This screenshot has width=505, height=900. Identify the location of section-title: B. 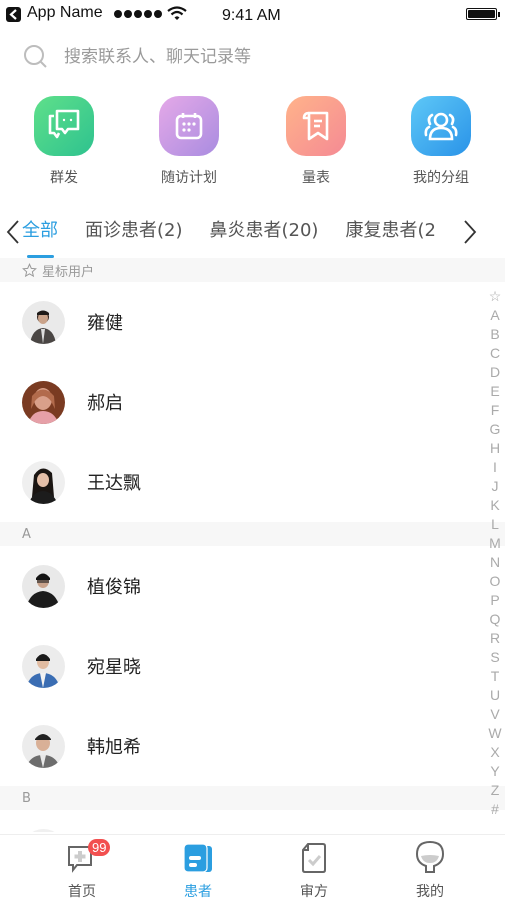
(26, 798).